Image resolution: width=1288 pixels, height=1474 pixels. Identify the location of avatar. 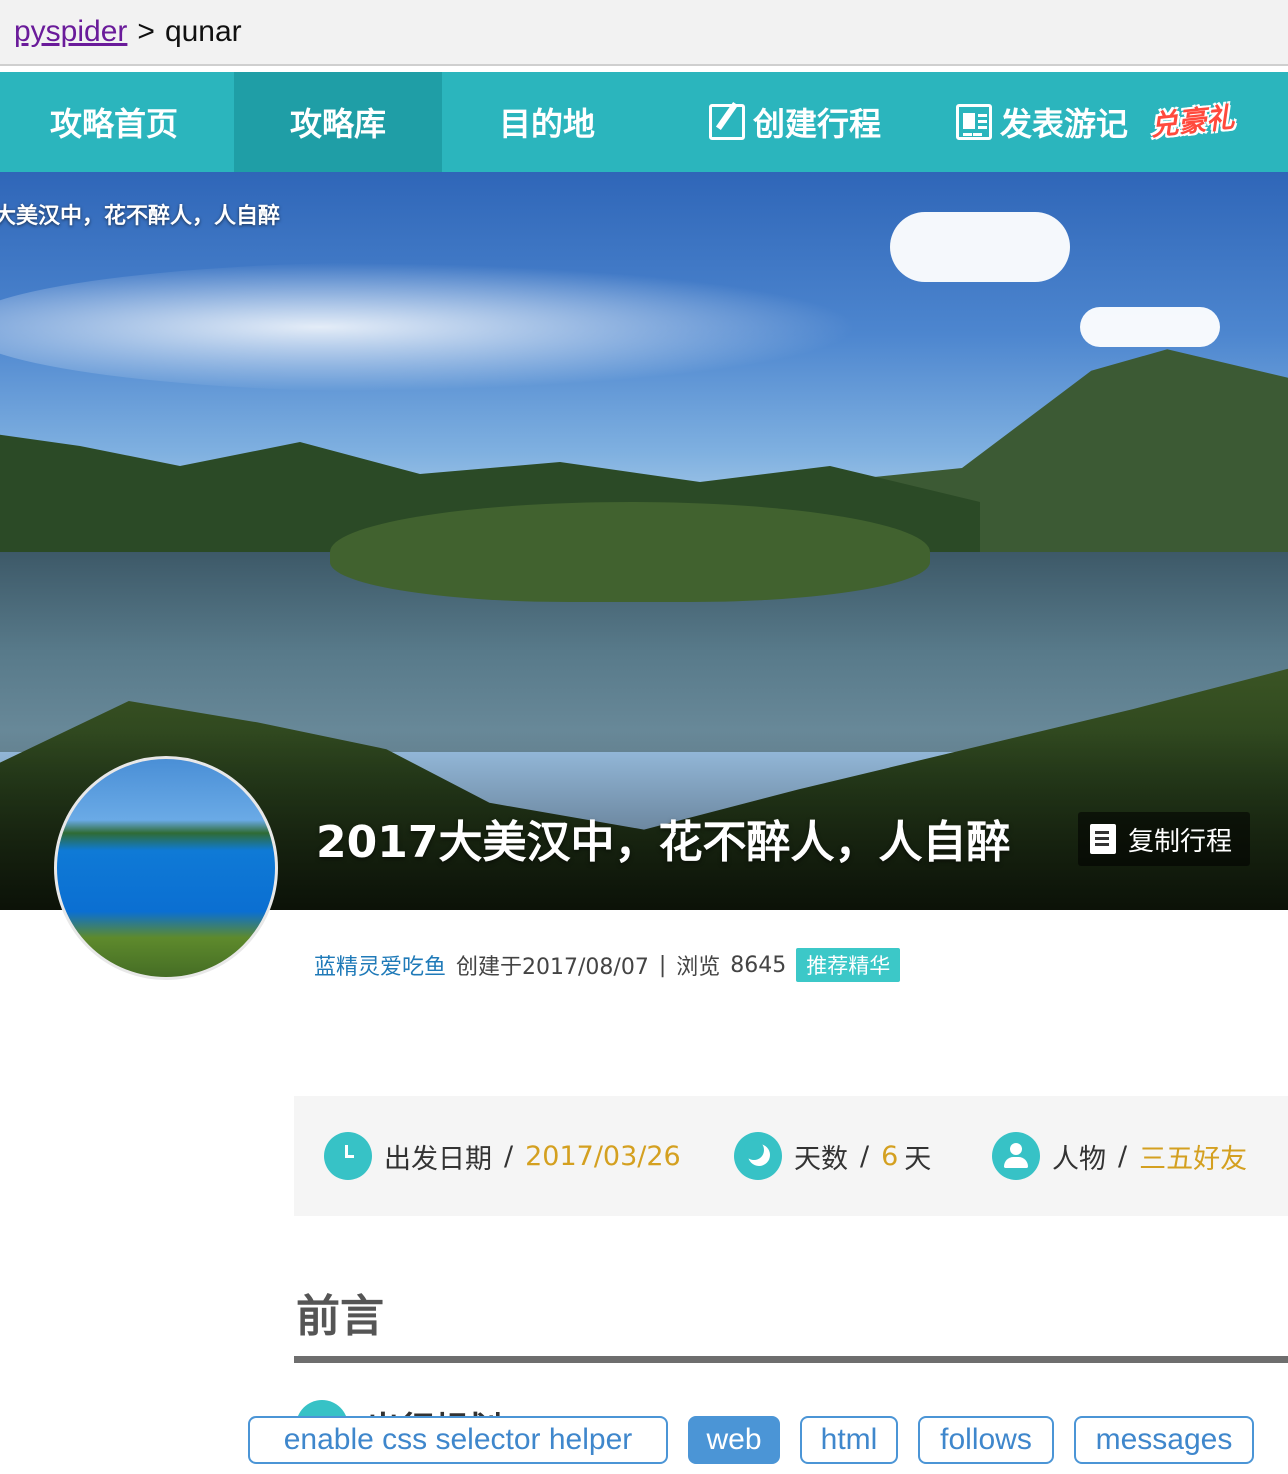
(166, 868).